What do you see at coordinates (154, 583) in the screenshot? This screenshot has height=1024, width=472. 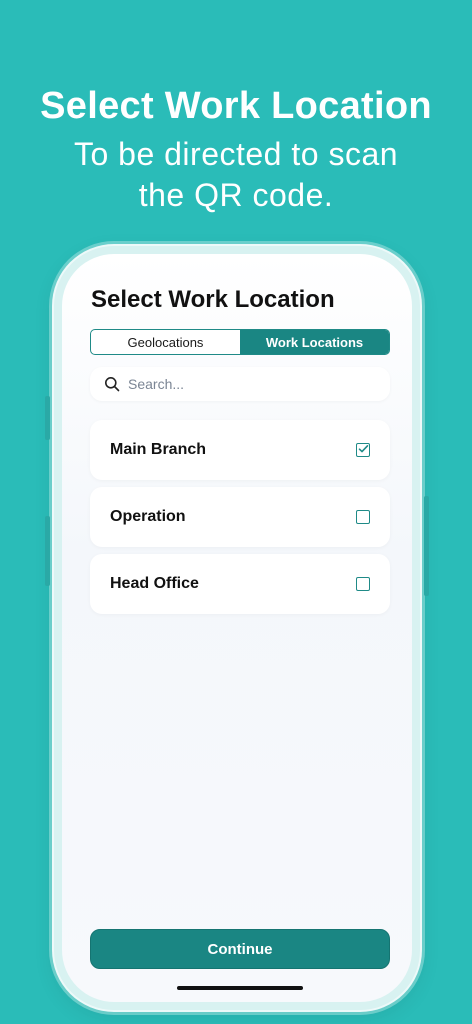 I see `location-label: Head Office` at bounding box center [154, 583].